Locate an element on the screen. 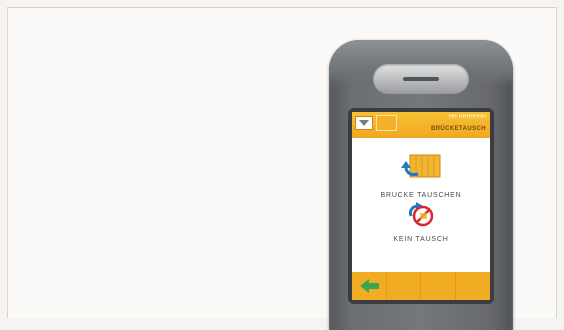 Image resolution: width=564 pixels, height=330 pixels. screen-header: HH HHHHHHH BRÜCKETAUSCH is located at coordinates (421, 125).